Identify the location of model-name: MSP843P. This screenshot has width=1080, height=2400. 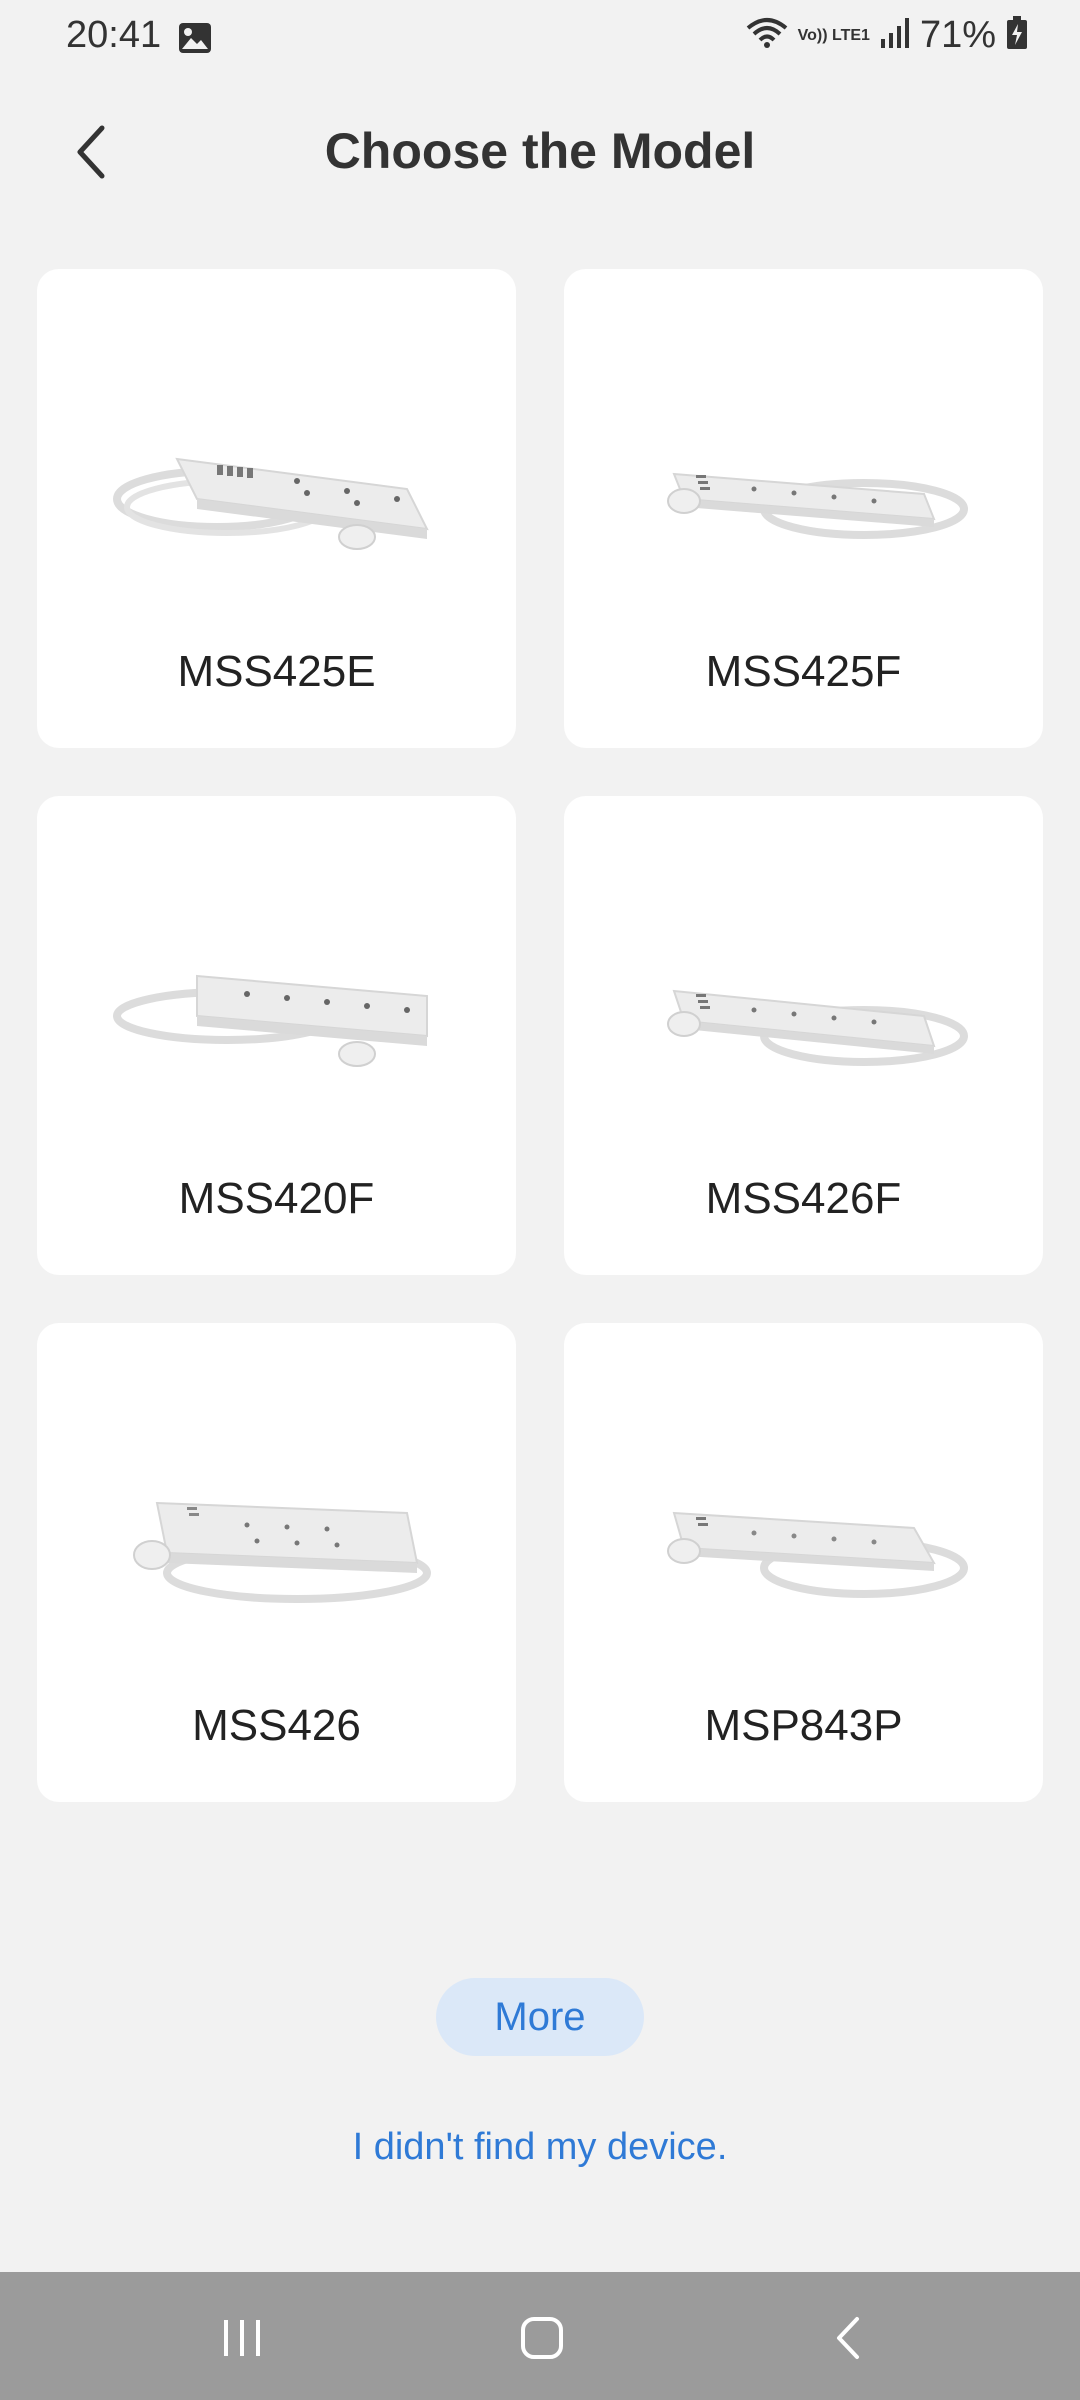
(803, 1725).